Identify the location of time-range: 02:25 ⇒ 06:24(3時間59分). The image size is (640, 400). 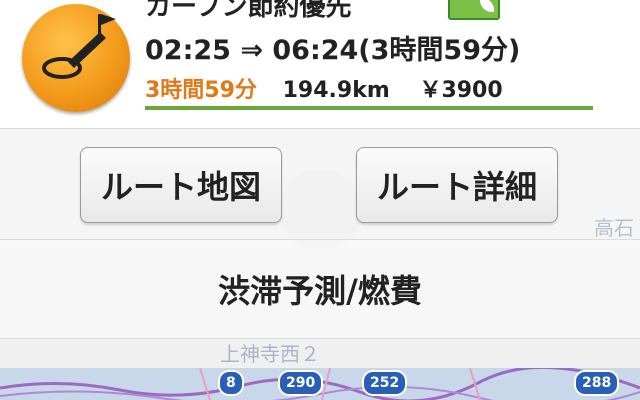
(333, 50).